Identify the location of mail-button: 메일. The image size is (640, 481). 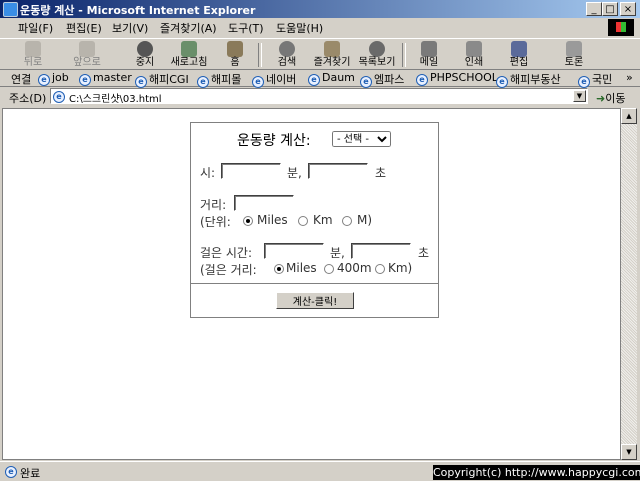
(429, 55).